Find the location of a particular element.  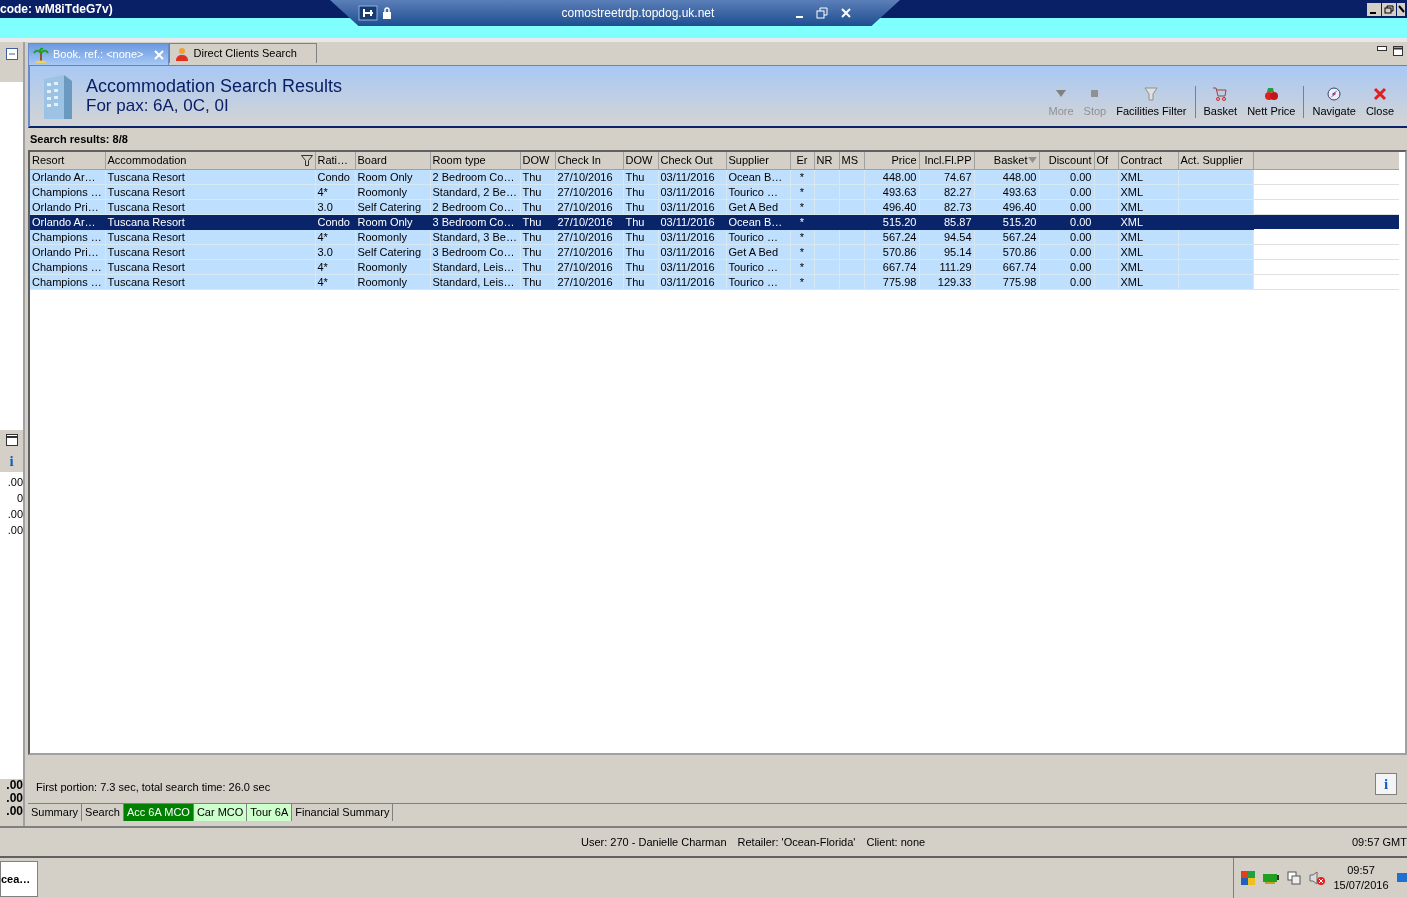

column-header: Of is located at coordinates (1106, 160).